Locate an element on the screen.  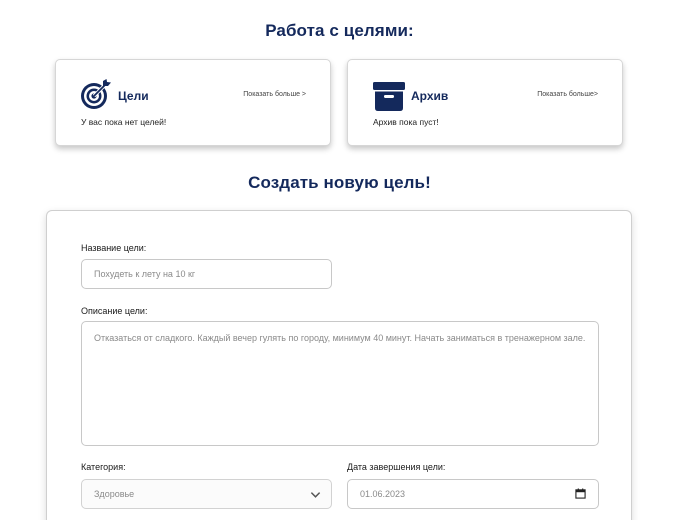
target-icon is located at coordinates (96, 94).